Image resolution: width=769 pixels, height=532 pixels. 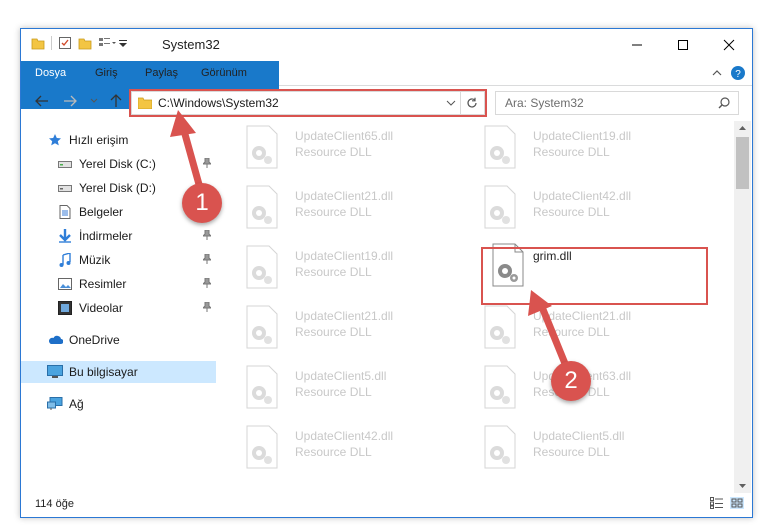 I want to click on nav-item-label: Bu bilgisayar, so click(x=103, y=372).